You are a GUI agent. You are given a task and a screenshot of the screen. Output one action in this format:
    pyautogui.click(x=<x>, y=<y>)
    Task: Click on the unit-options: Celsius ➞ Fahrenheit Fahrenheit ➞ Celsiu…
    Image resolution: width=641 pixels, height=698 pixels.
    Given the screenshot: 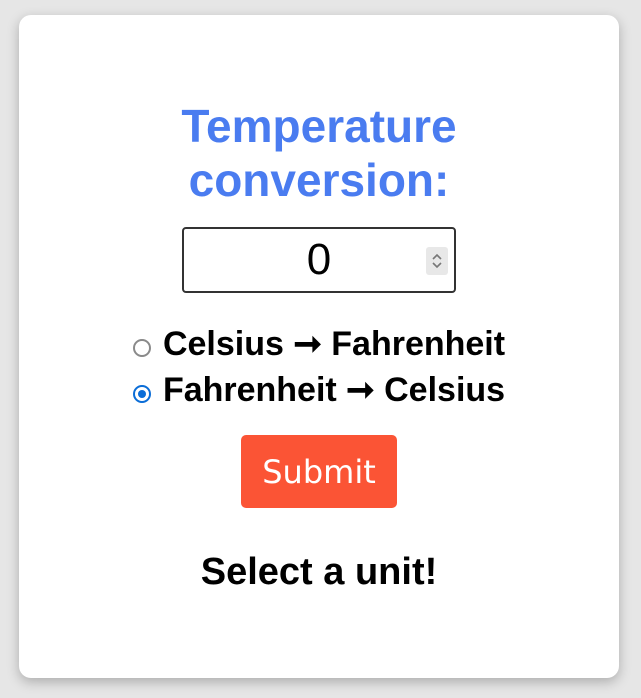 What is the action you would take?
    pyautogui.click(x=319, y=367)
    